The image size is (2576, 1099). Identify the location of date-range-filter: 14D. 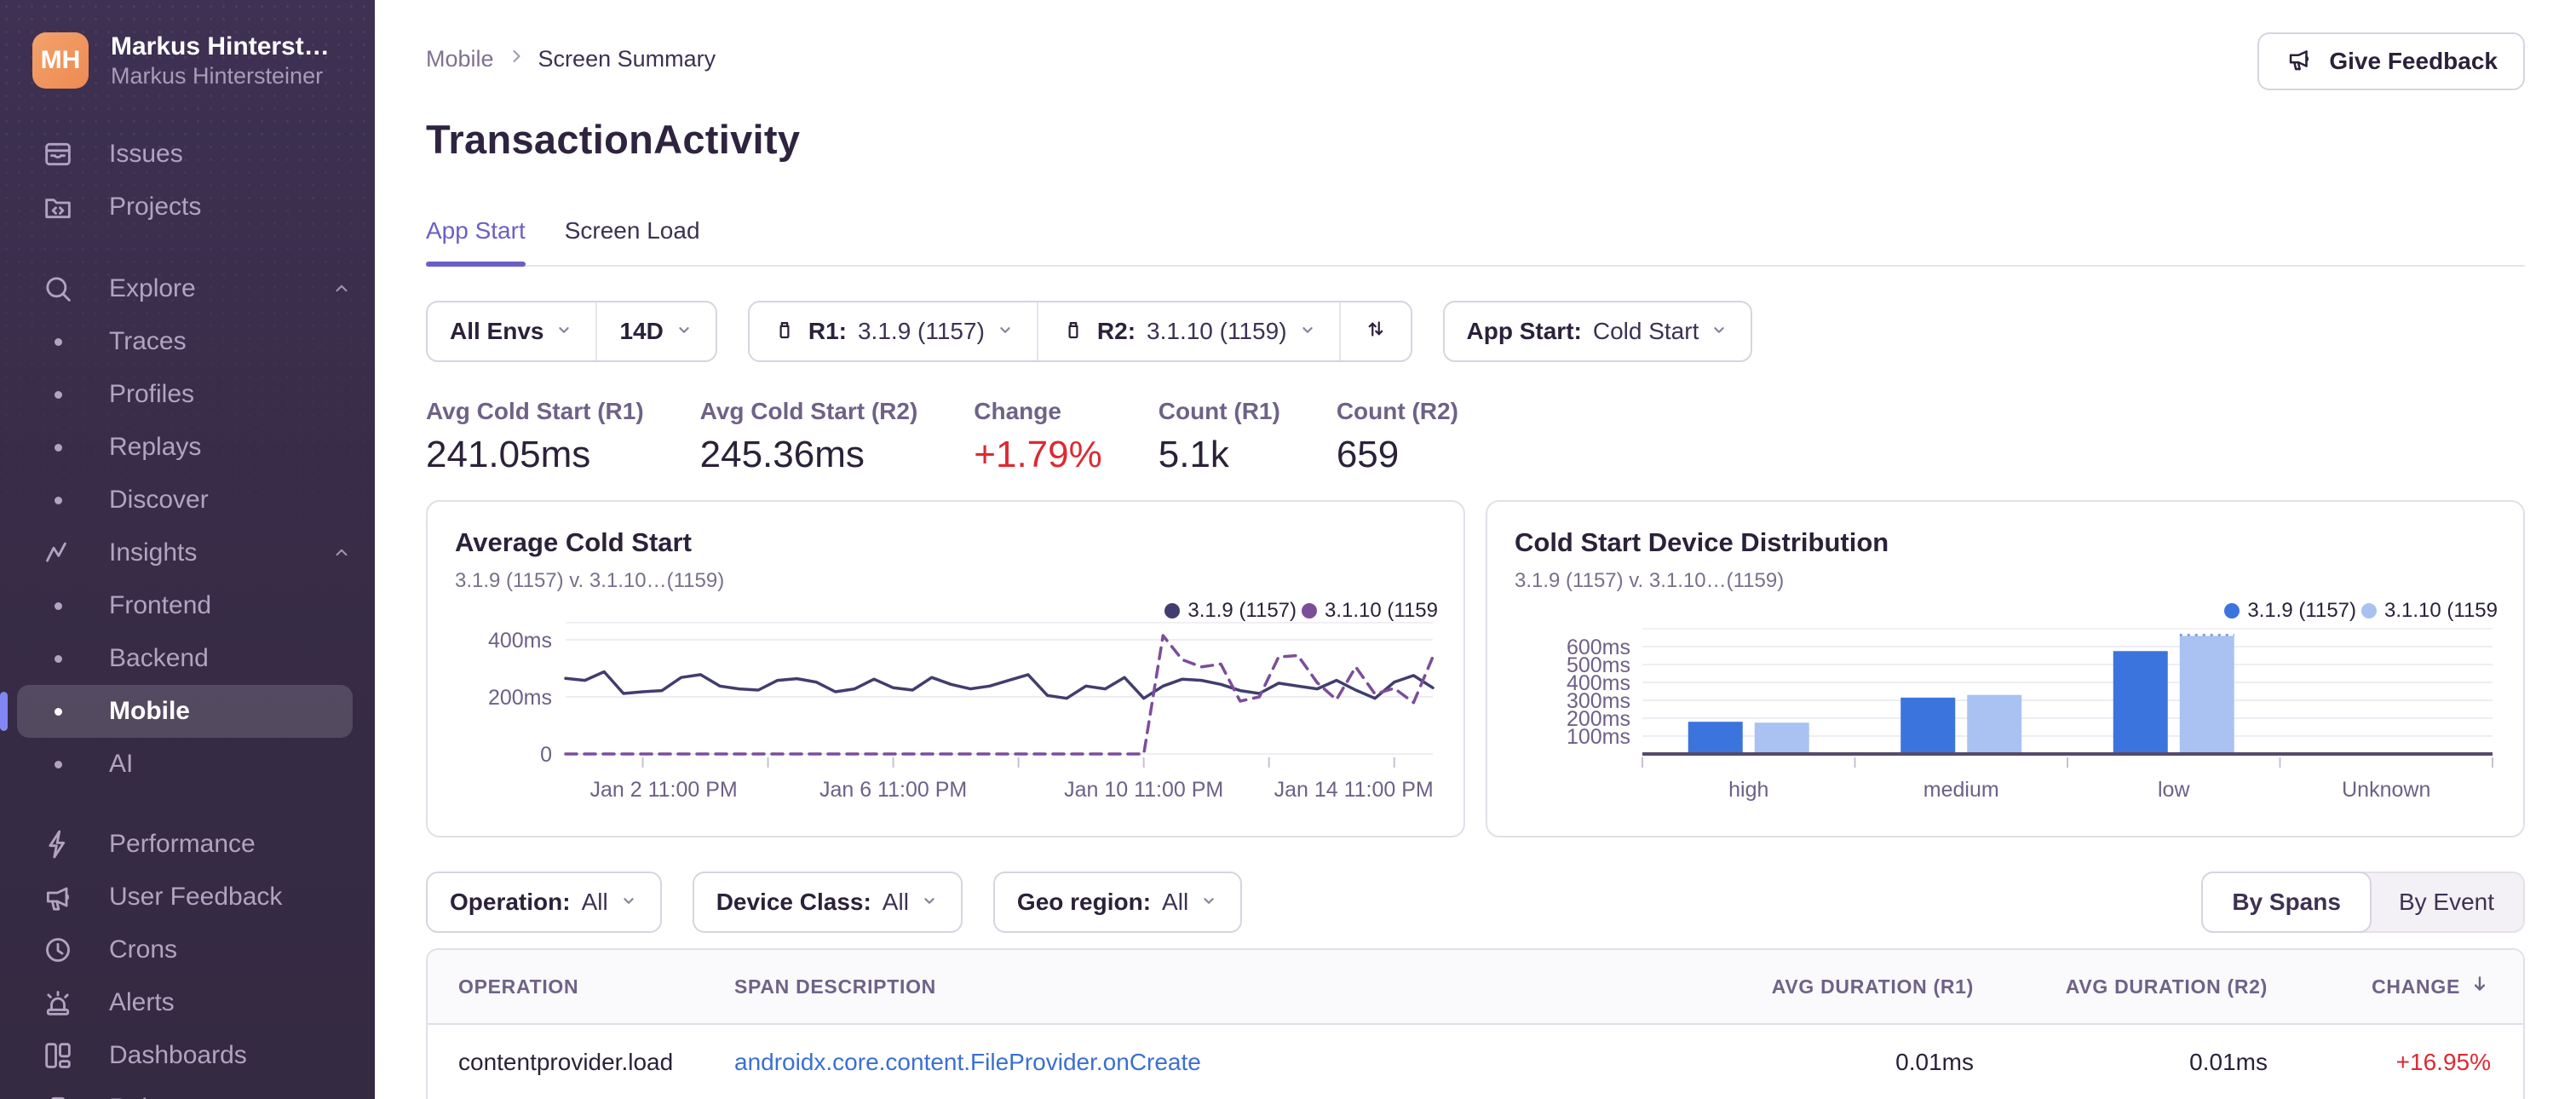
(655, 331).